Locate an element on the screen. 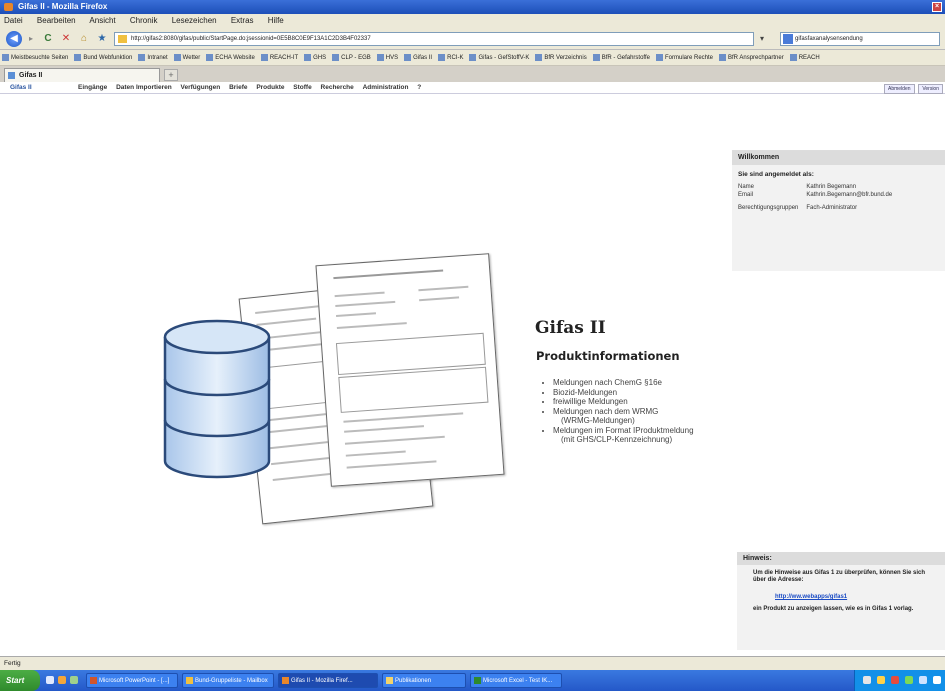 The width and height of the screenshot is (945, 691). task-mailbox: Bund-Gruppeliste - Mailbox is located at coordinates (228, 680).